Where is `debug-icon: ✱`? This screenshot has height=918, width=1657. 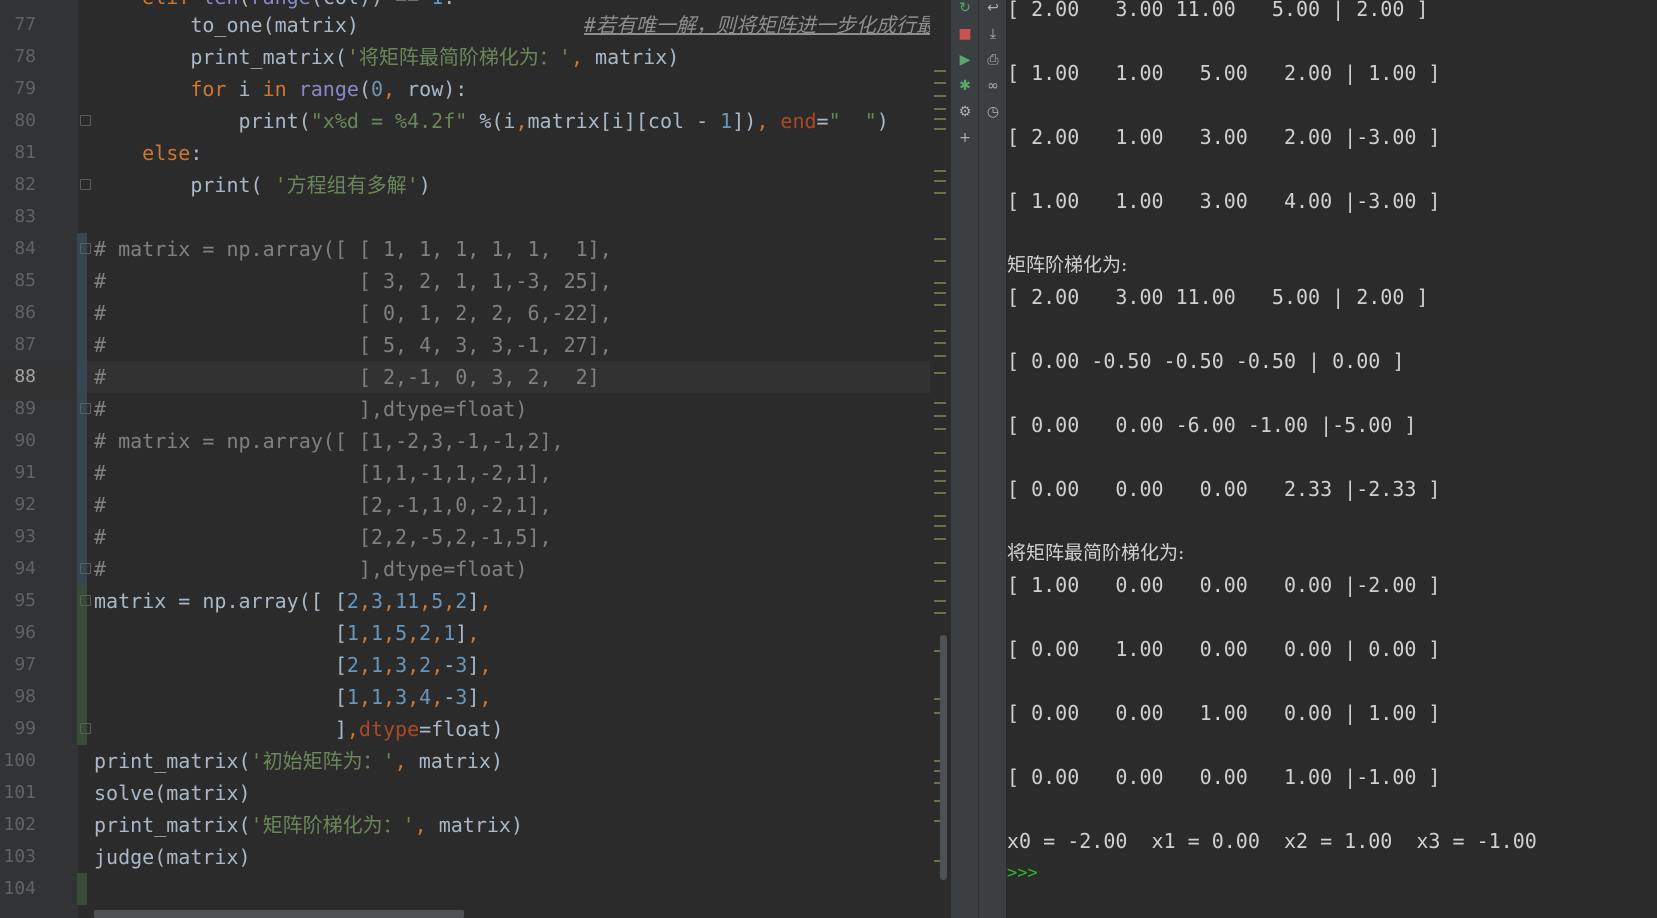
debug-icon: ✱ is located at coordinates (965, 86).